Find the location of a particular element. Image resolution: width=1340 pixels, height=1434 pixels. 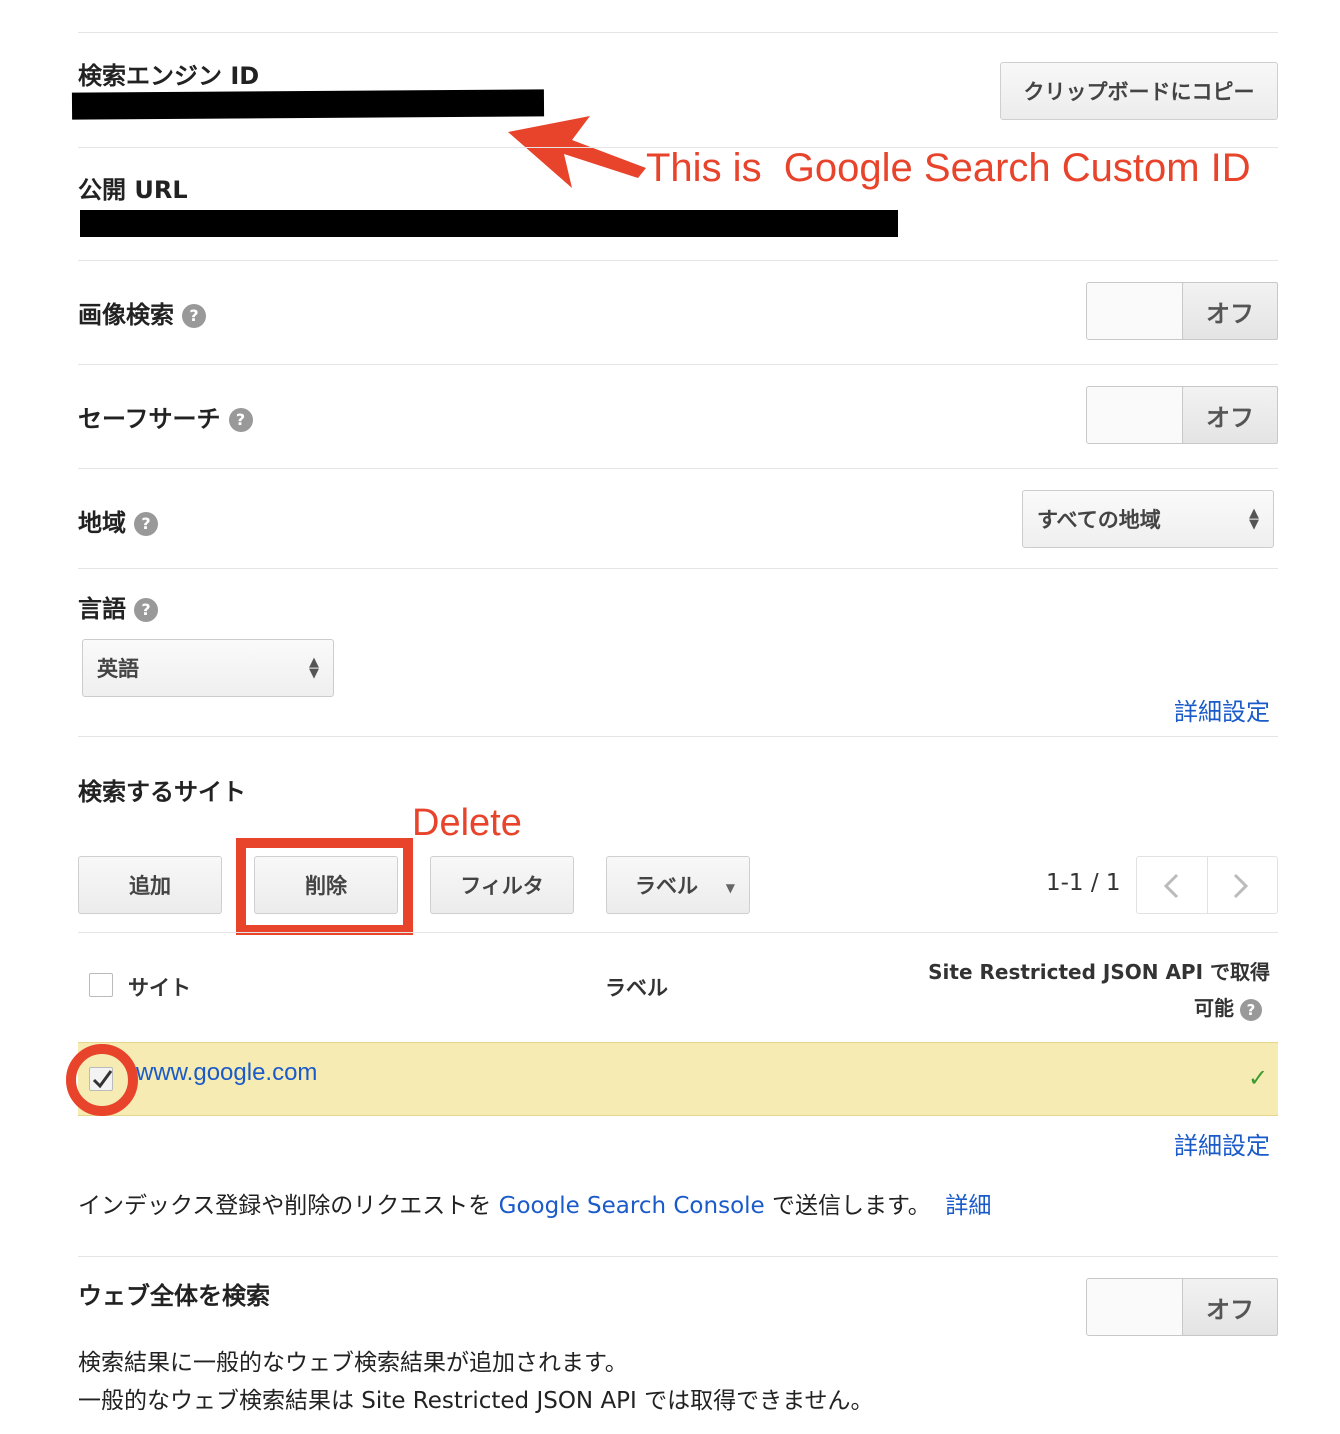

safe-search-label: セーフサーチ? is located at coordinates (165, 416).